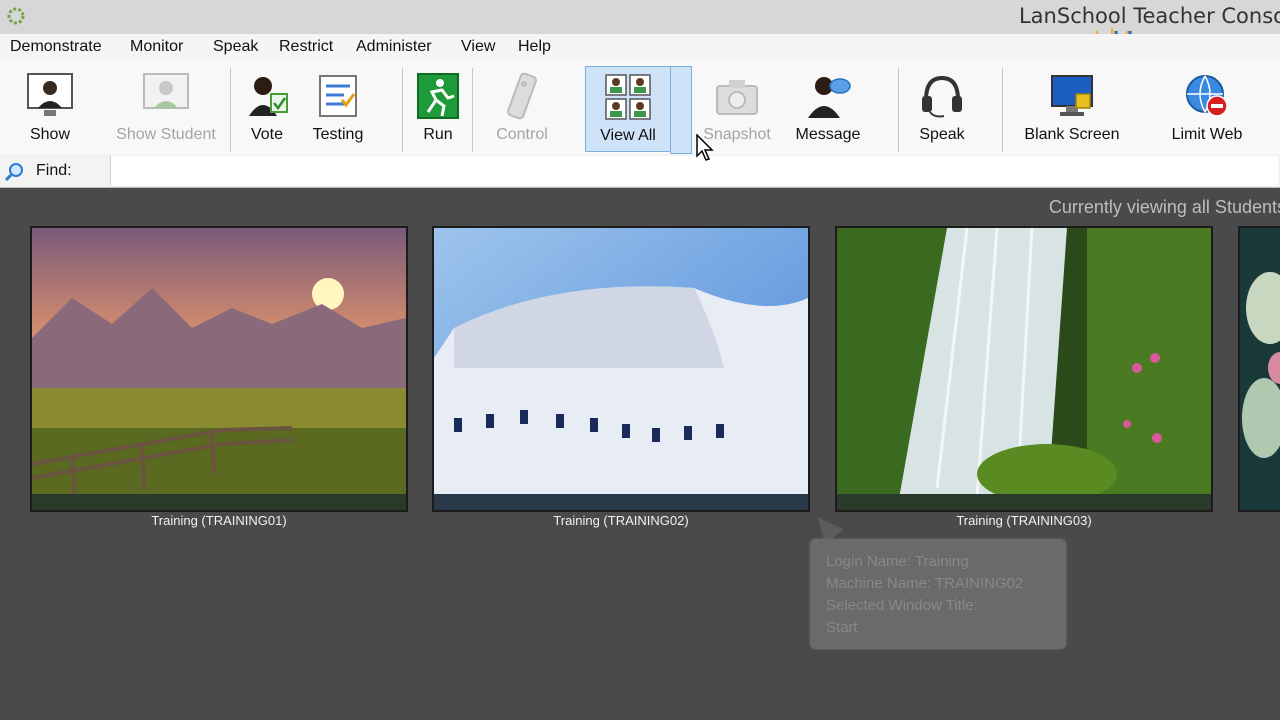  I want to click on menu-restrict: Restrict, so click(306, 47).